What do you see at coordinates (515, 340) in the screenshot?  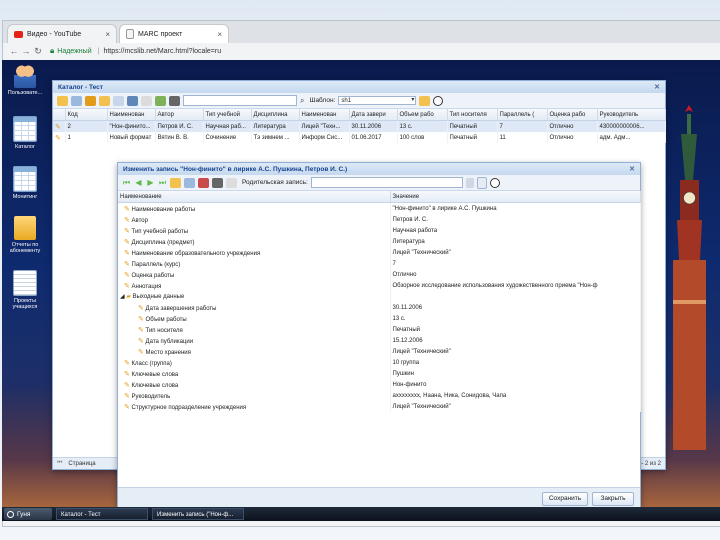 I see `property-value: 15.12.2006` at bounding box center [515, 340].